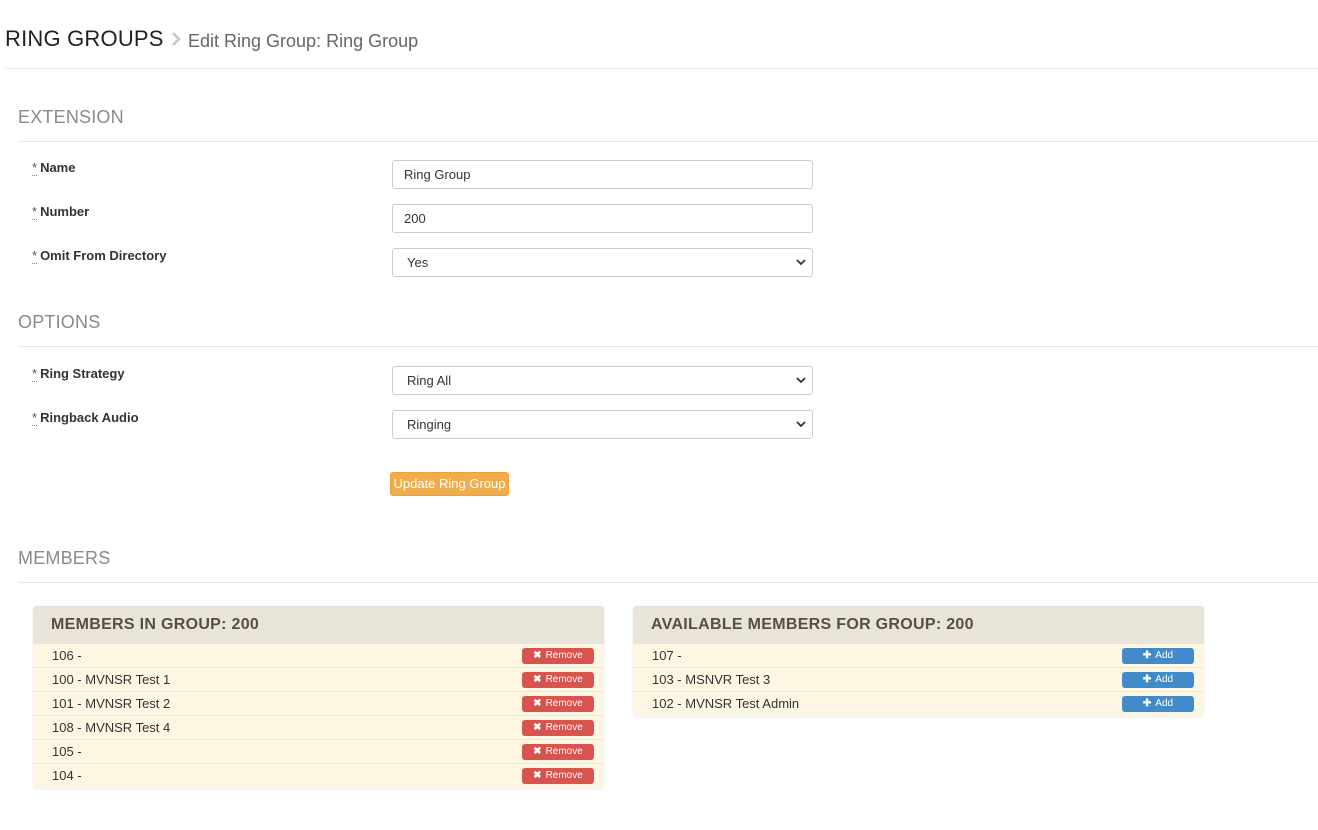 This screenshot has width=1318, height=830. What do you see at coordinates (918, 656) in the screenshot?
I see `list-item: 107 - ✚ Add` at bounding box center [918, 656].